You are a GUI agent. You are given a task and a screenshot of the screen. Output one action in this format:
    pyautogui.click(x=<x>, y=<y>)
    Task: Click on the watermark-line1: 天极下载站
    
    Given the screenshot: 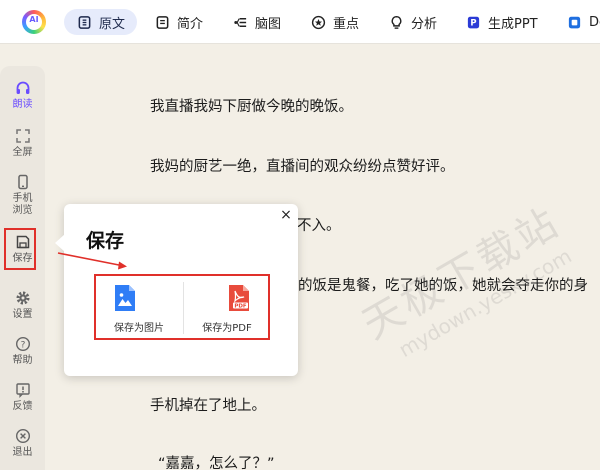 What is the action you would take?
    pyautogui.click(x=462, y=273)
    